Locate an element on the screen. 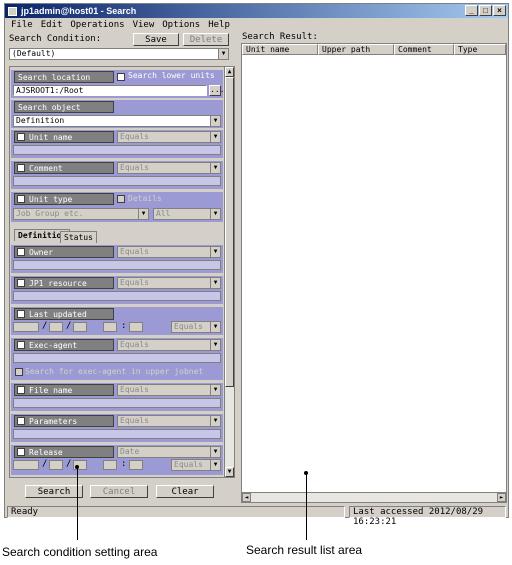 Image resolution: width=512 pixels, height=565 pixels. condition-scrollbar: ▲ ▼ is located at coordinates (229, 272).